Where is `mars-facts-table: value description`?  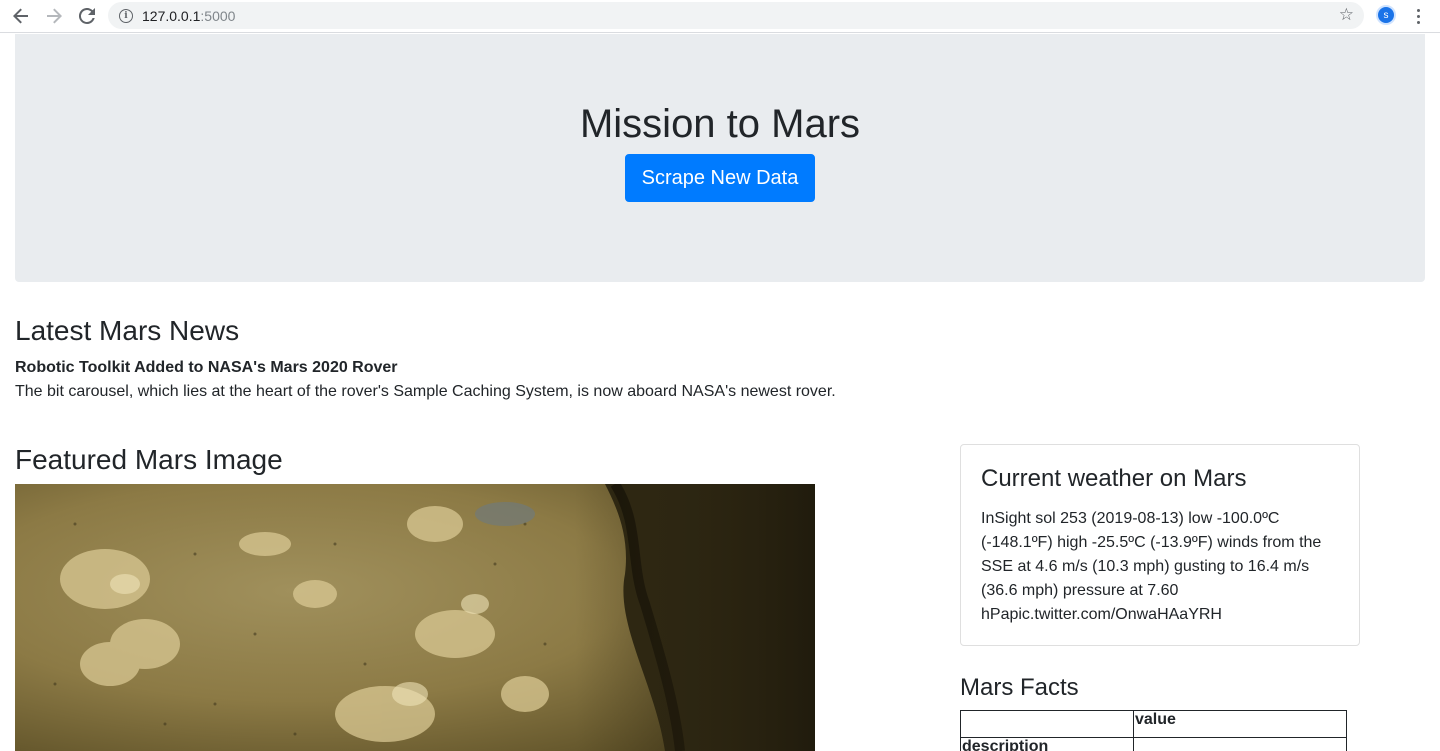 mars-facts-table: value description is located at coordinates (1153, 730).